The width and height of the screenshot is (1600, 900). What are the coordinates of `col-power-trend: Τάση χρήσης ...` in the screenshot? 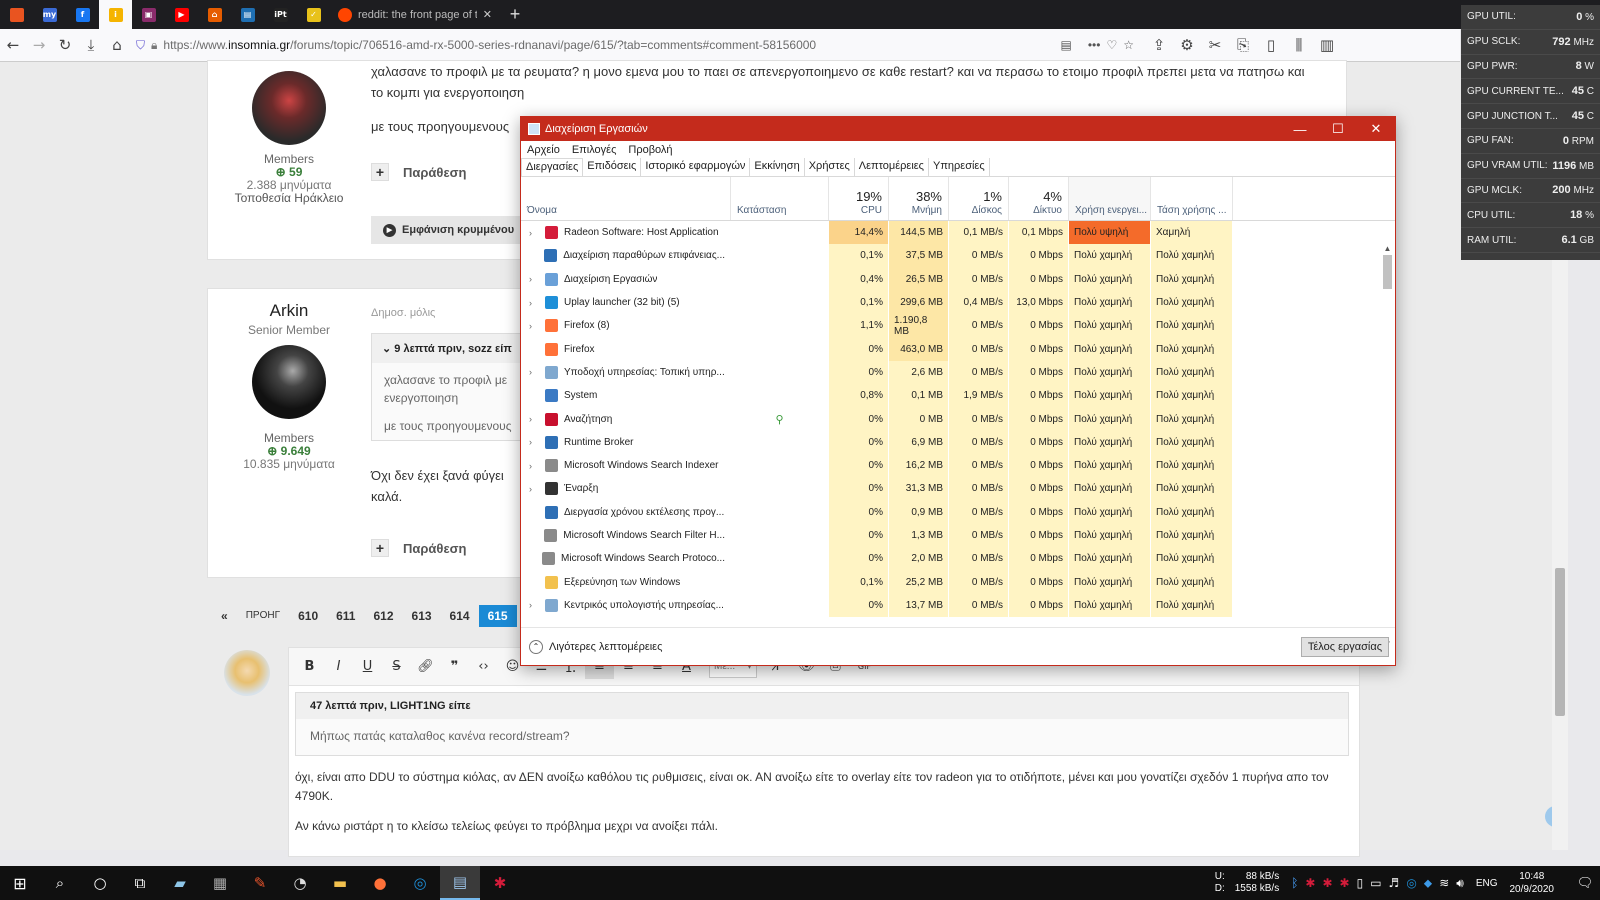 It's located at (1192, 198).